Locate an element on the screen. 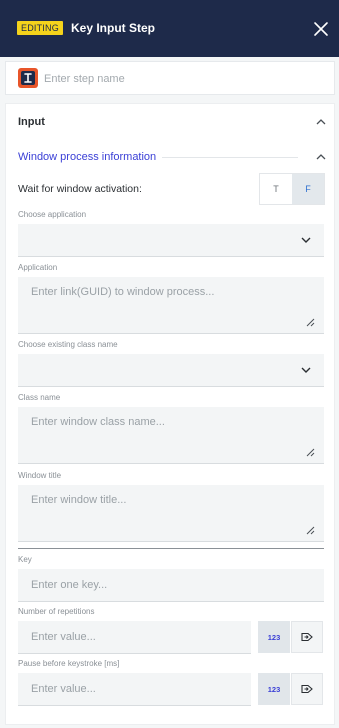 The height and width of the screenshot is (728, 339). wait-activation-label: Wait for window activation: is located at coordinates (80, 189).